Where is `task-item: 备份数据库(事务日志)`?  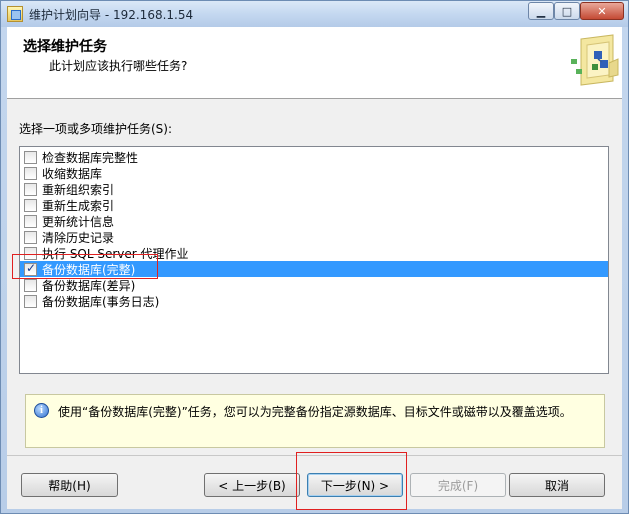
task-item: 备份数据库(事务日志) is located at coordinates (314, 301).